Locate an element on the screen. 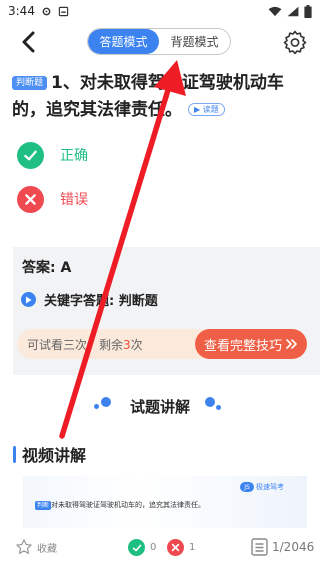 This screenshot has width=320, height=569. video-thumb-caption: 对未取得驾驶证驾驶机动车的，追究其法律责任。 is located at coordinates (128, 505).